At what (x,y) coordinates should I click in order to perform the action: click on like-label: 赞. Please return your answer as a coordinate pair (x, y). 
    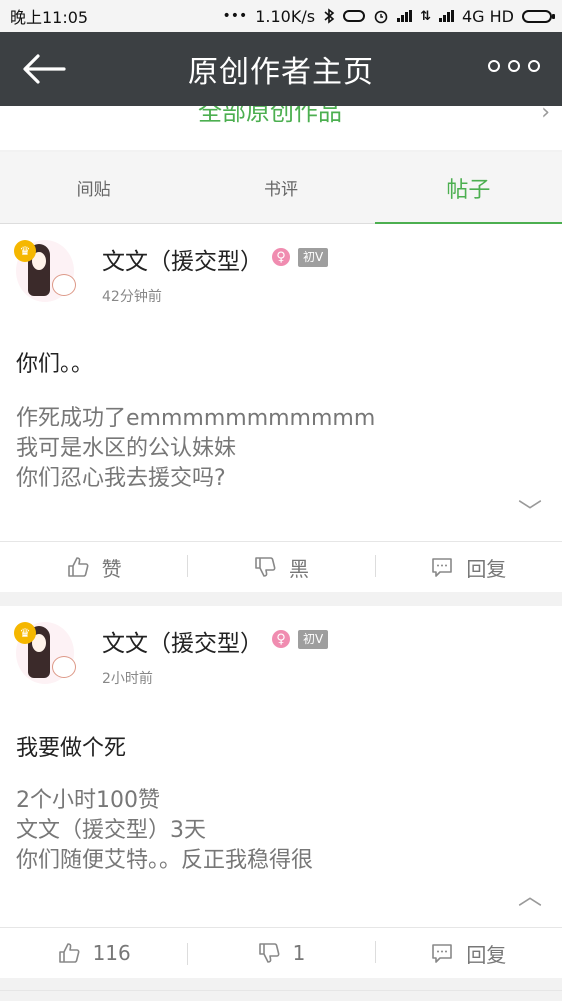
    Looking at the image, I should click on (111, 568).